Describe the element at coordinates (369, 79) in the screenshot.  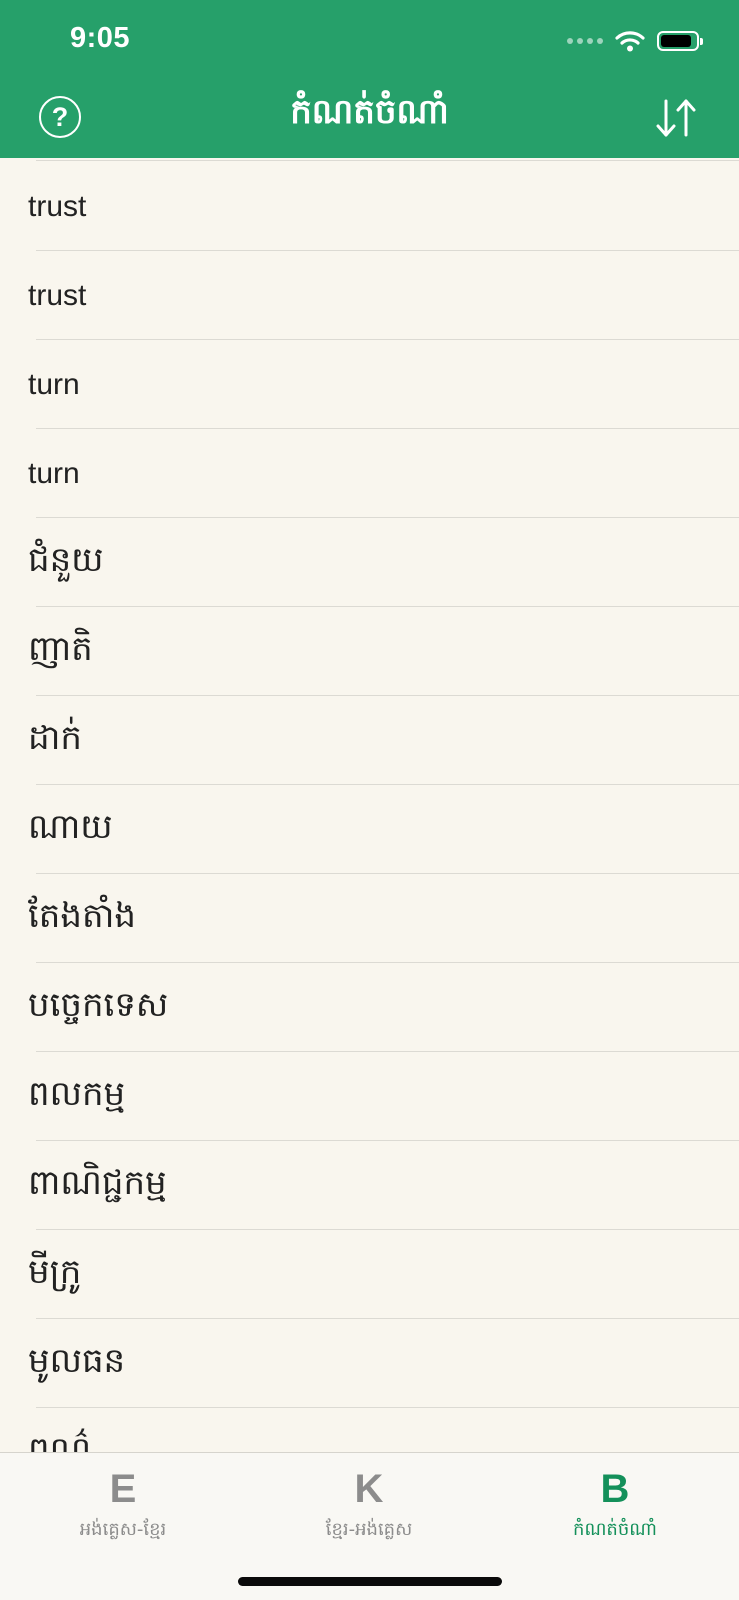
I see `app-header: 9:05 ? កំណត់ចំណាំ` at that location.